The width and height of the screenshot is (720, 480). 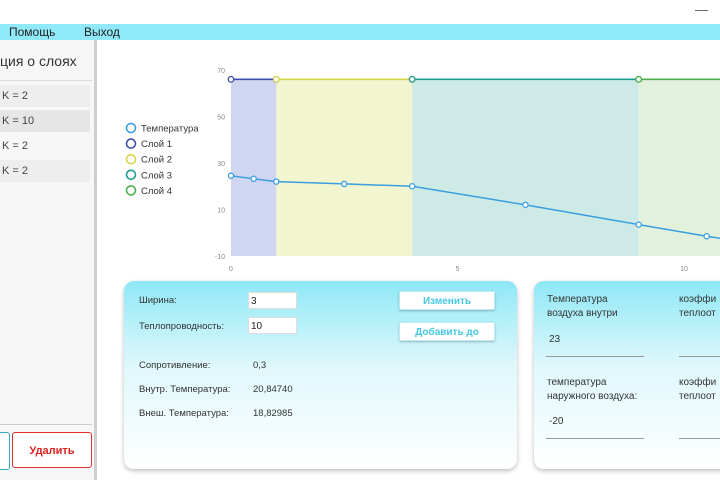 What do you see at coordinates (102, 32) in the screenshot?
I see `menu-exit: Выход` at bounding box center [102, 32].